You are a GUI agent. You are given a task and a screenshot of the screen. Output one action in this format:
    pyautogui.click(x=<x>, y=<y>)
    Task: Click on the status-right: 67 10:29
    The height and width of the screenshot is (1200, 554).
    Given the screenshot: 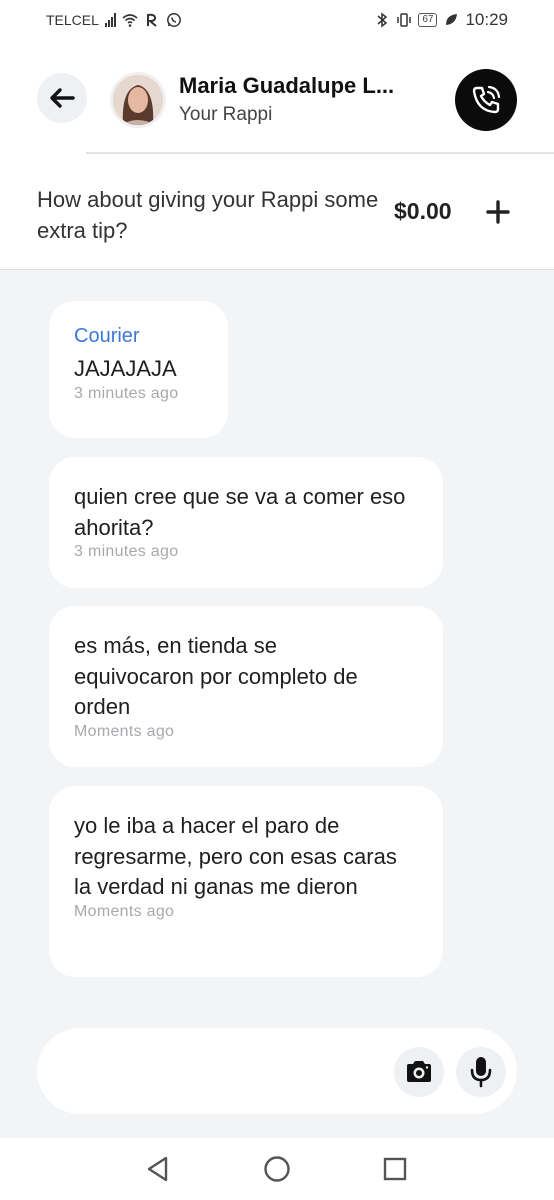 What is the action you would take?
    pyautogui.click(x=441, y=20)
    